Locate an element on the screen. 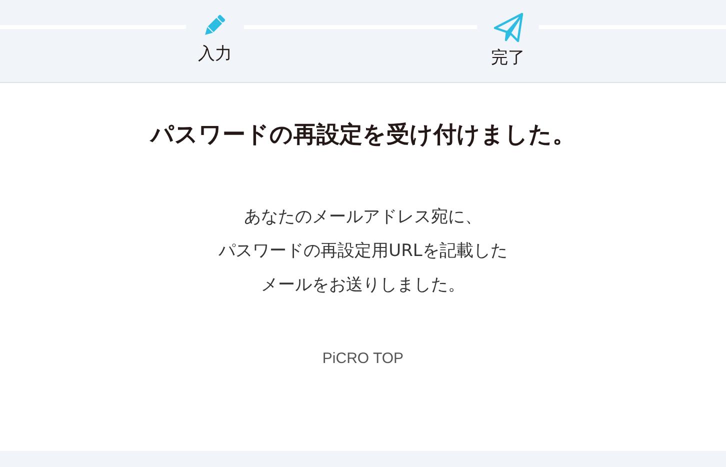  top-link: PiCRO TOP is located at coordinates (363, 358).